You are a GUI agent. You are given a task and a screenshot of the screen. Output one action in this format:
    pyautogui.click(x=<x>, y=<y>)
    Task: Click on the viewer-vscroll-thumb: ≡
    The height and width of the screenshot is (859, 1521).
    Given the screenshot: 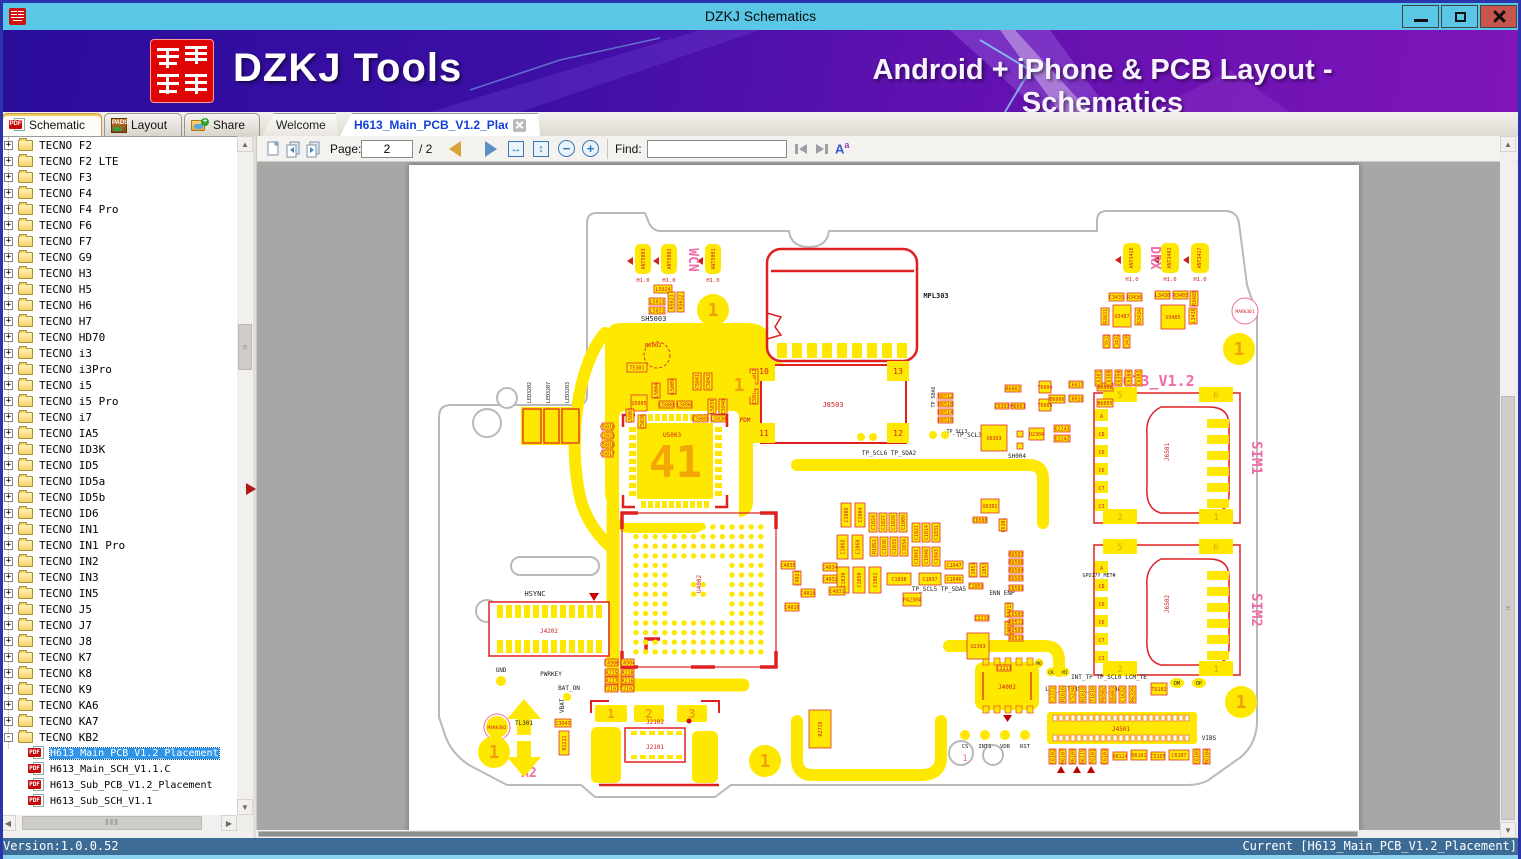 What is the action you would take?
    pyautogui.click(x=1508, y=608)
    